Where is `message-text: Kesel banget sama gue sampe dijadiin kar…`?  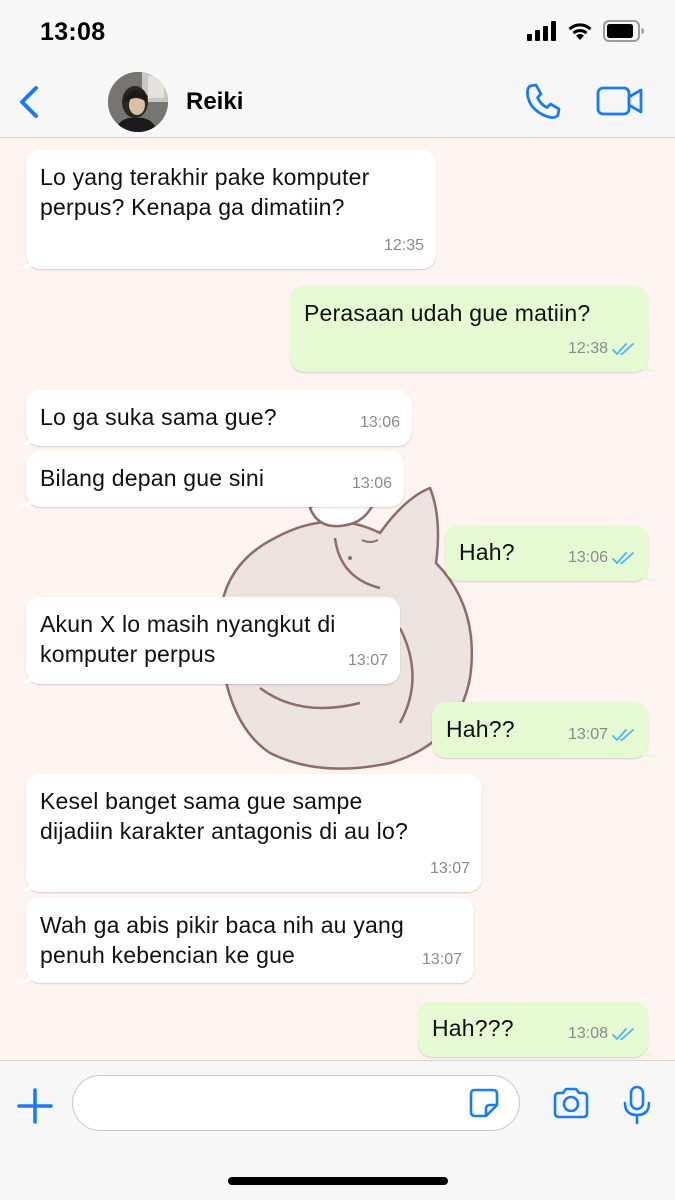
message-text: Kesel banget sama gue sampe dijadiin kar… is located at coordinates (224, 816).